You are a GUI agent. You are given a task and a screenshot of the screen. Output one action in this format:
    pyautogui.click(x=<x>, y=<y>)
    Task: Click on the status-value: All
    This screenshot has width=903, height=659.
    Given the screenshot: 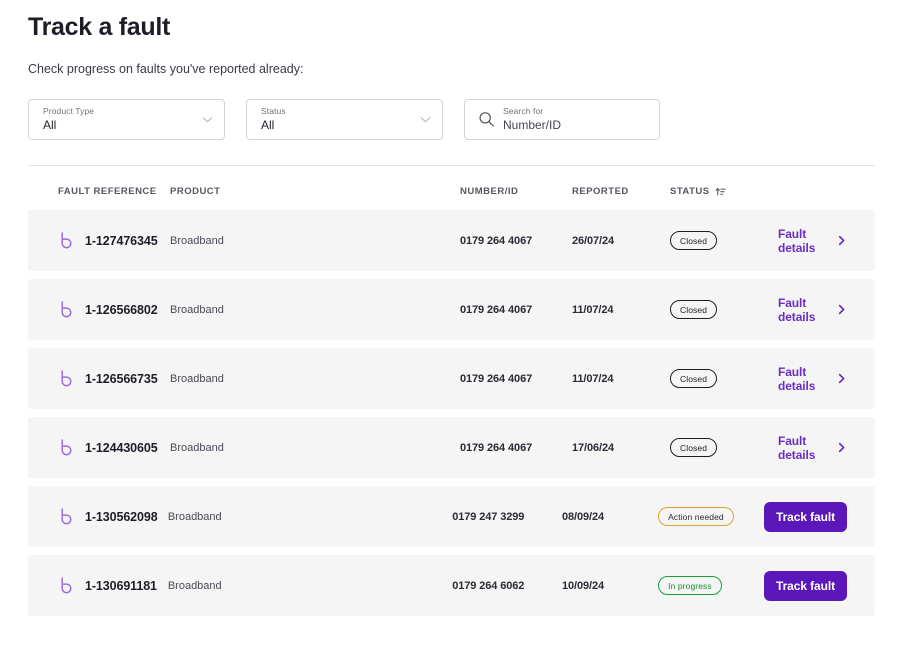 What is the action you would take?
    pyautogui.click(x=268, y=125)
    